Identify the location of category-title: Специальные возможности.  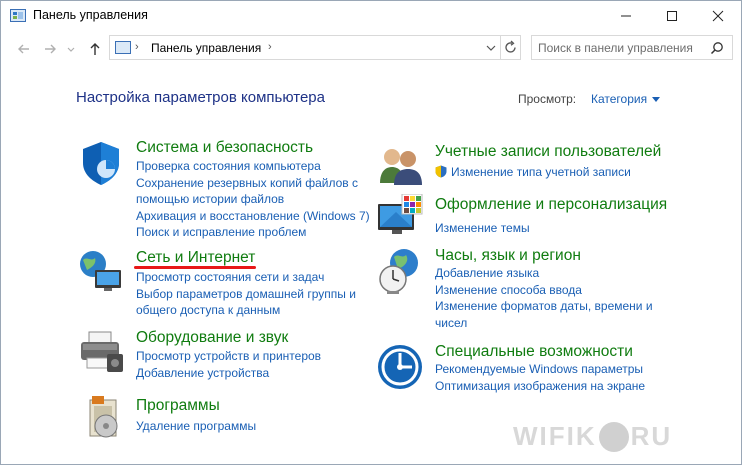
(534, 352).